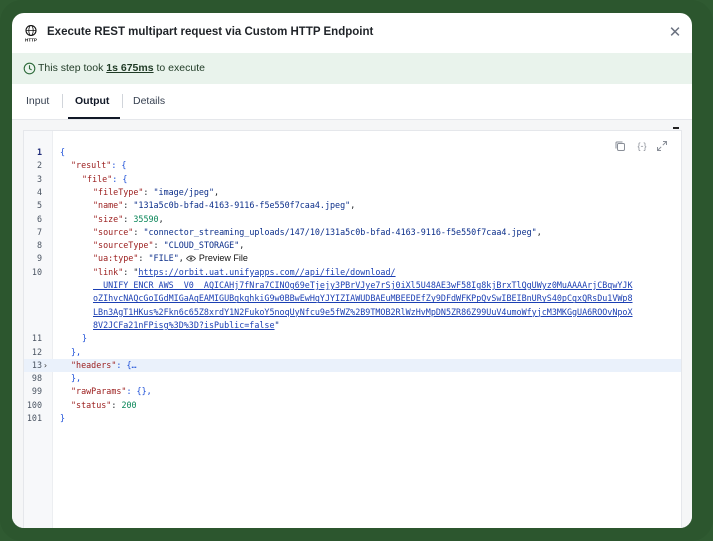  I want to click on line-number: 5, so click(39, 205).